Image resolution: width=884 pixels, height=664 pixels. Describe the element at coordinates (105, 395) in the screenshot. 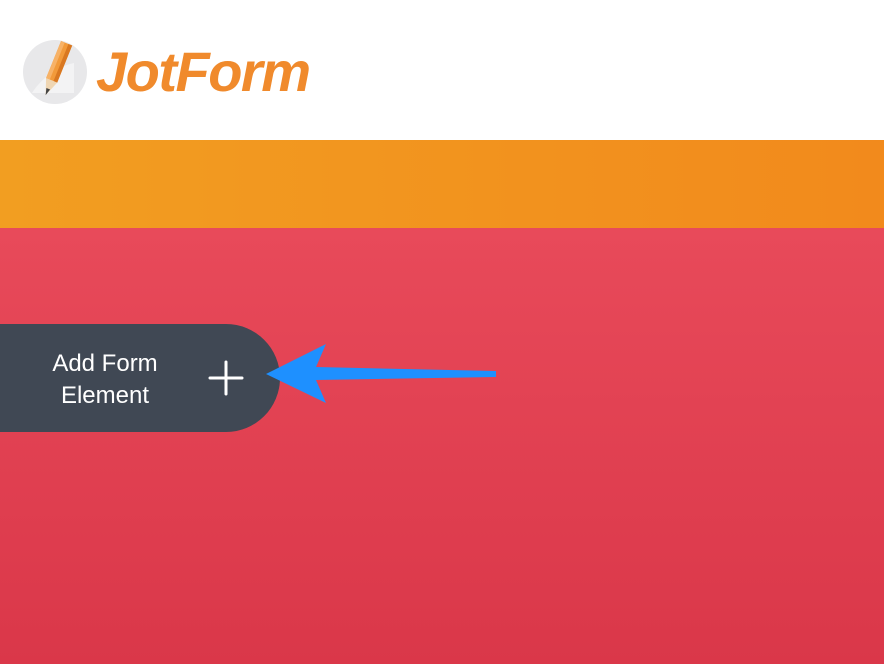

I see `add-form-element-label-line2: Element` at that location.